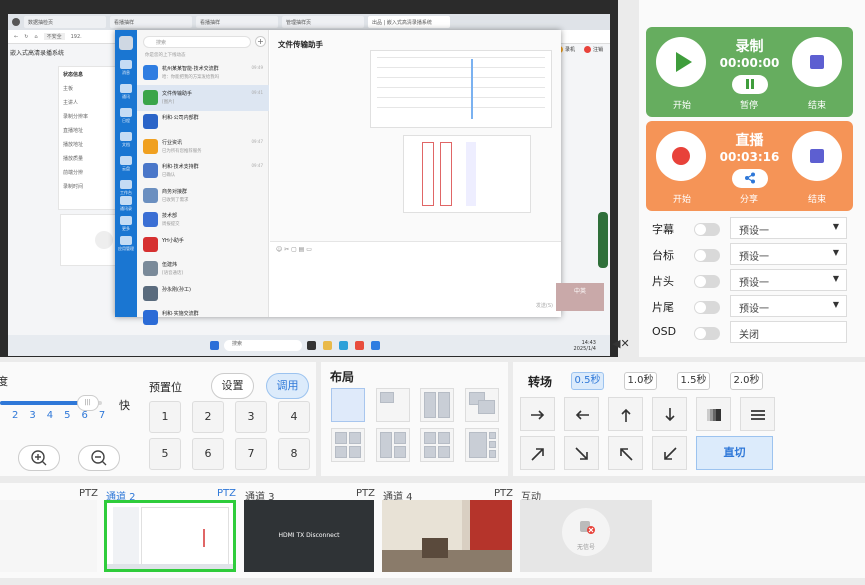 The image size is (865, 585). Describe the element at coordinates (48, 536) in the screenshot. I see `channel-1-thumbnail` at that location.